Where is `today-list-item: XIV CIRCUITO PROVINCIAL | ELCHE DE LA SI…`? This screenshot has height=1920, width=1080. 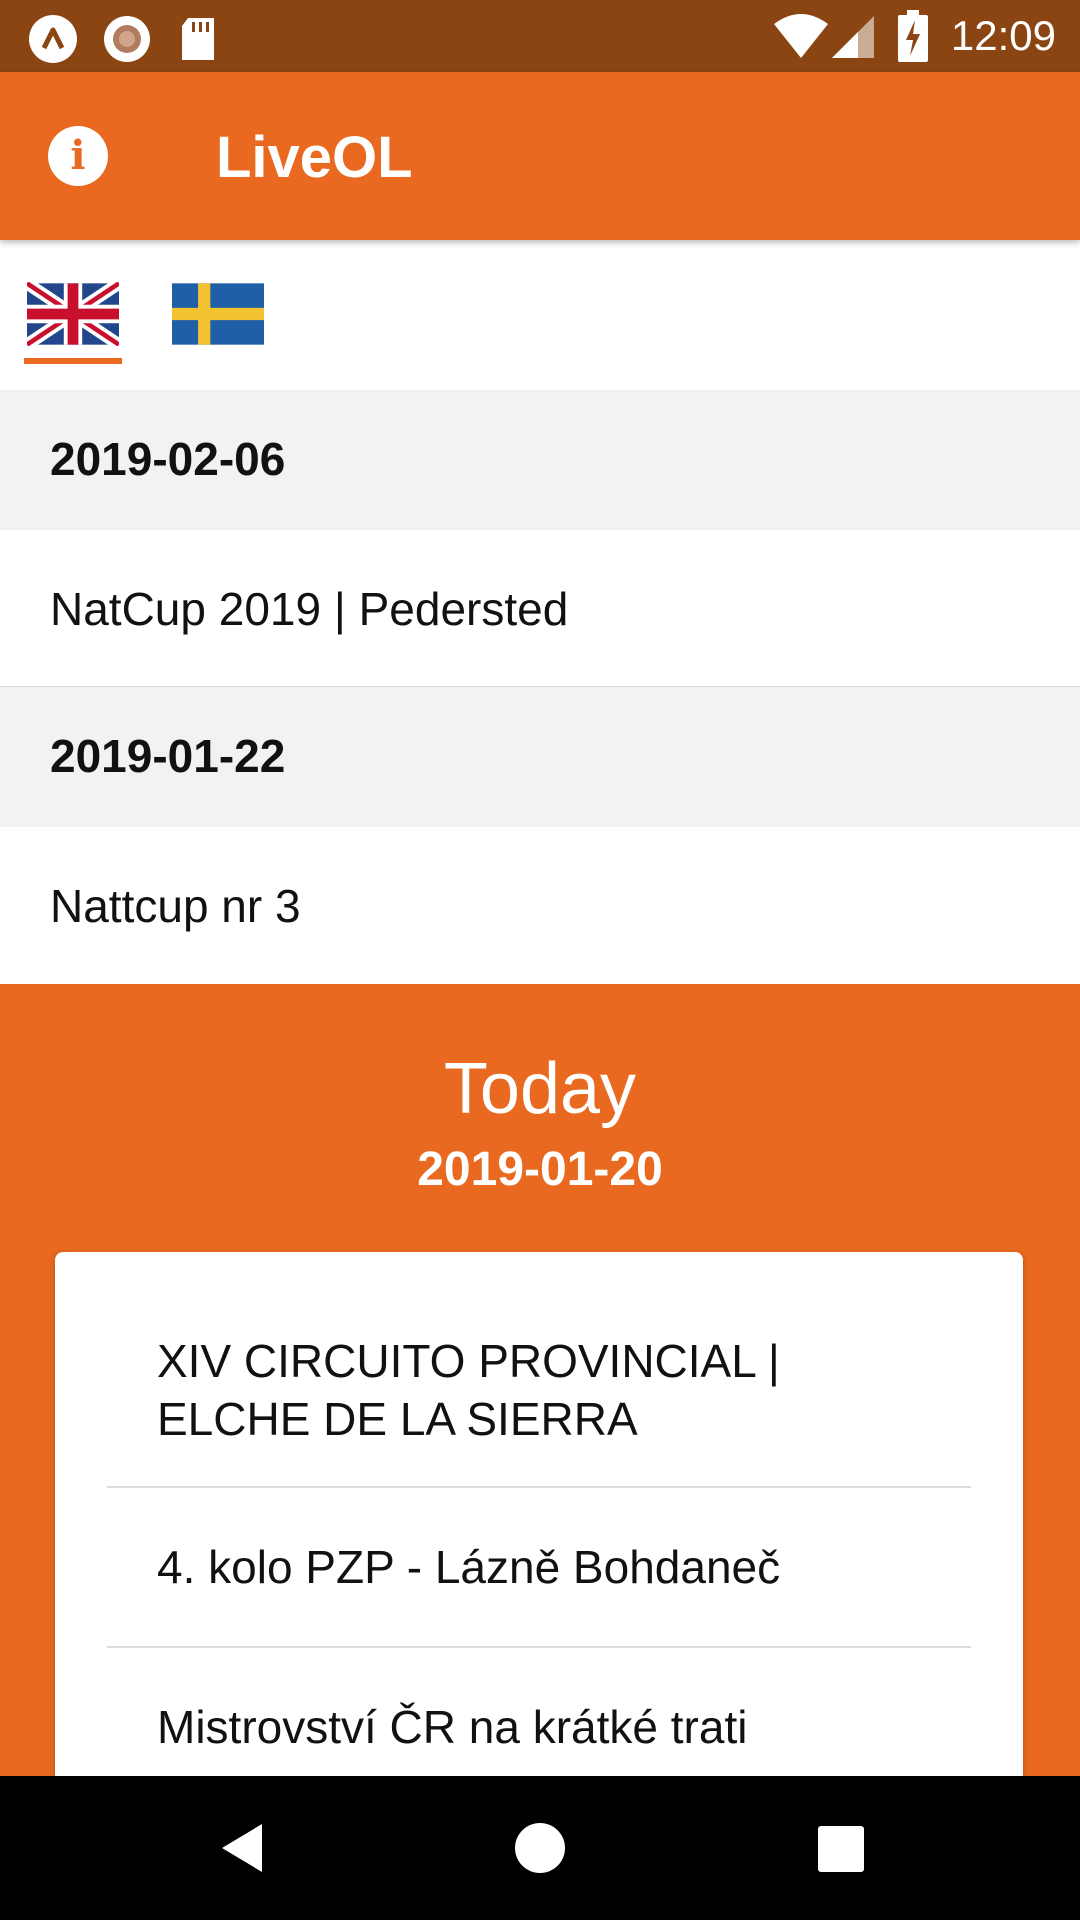 today-list-item: XIV CIRCUITO PROVINCIAL | ELCHE DE LA SI… is located at coordinates (539, 1370).